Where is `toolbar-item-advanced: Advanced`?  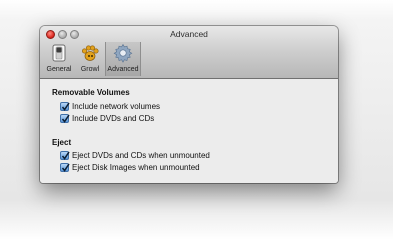 toolbar-item-advanced: Advanced is located at coordinates (123, 59).